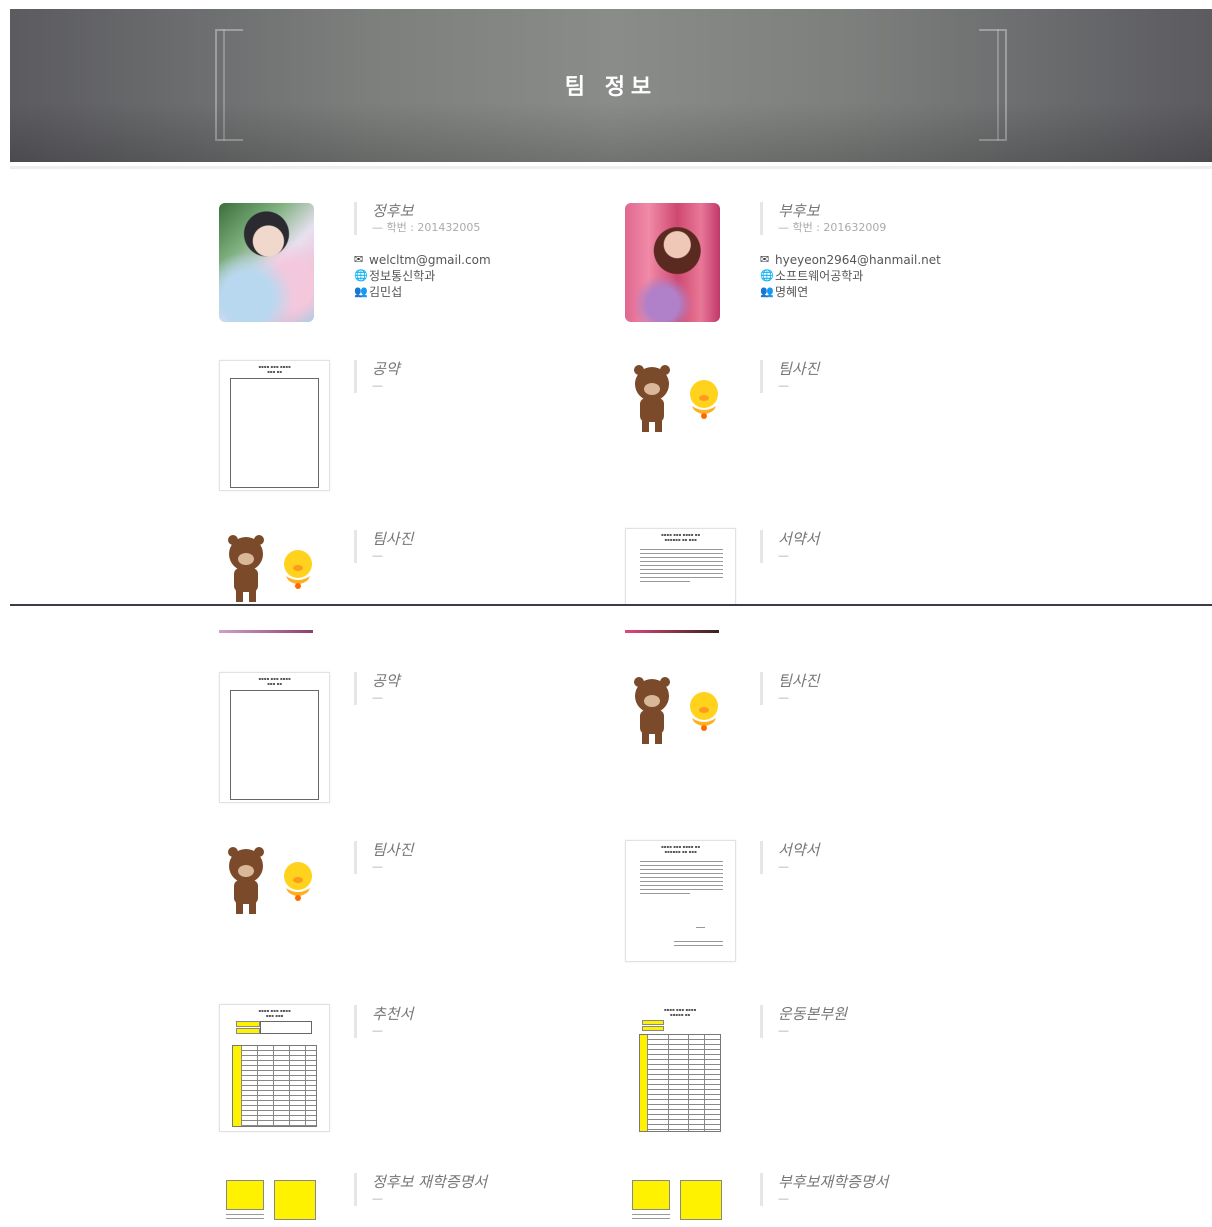  Describe the element at coordinates (819, 276) in the screenshot. I see `vice-candidate-department: 소프트웨어공학과` at that location.